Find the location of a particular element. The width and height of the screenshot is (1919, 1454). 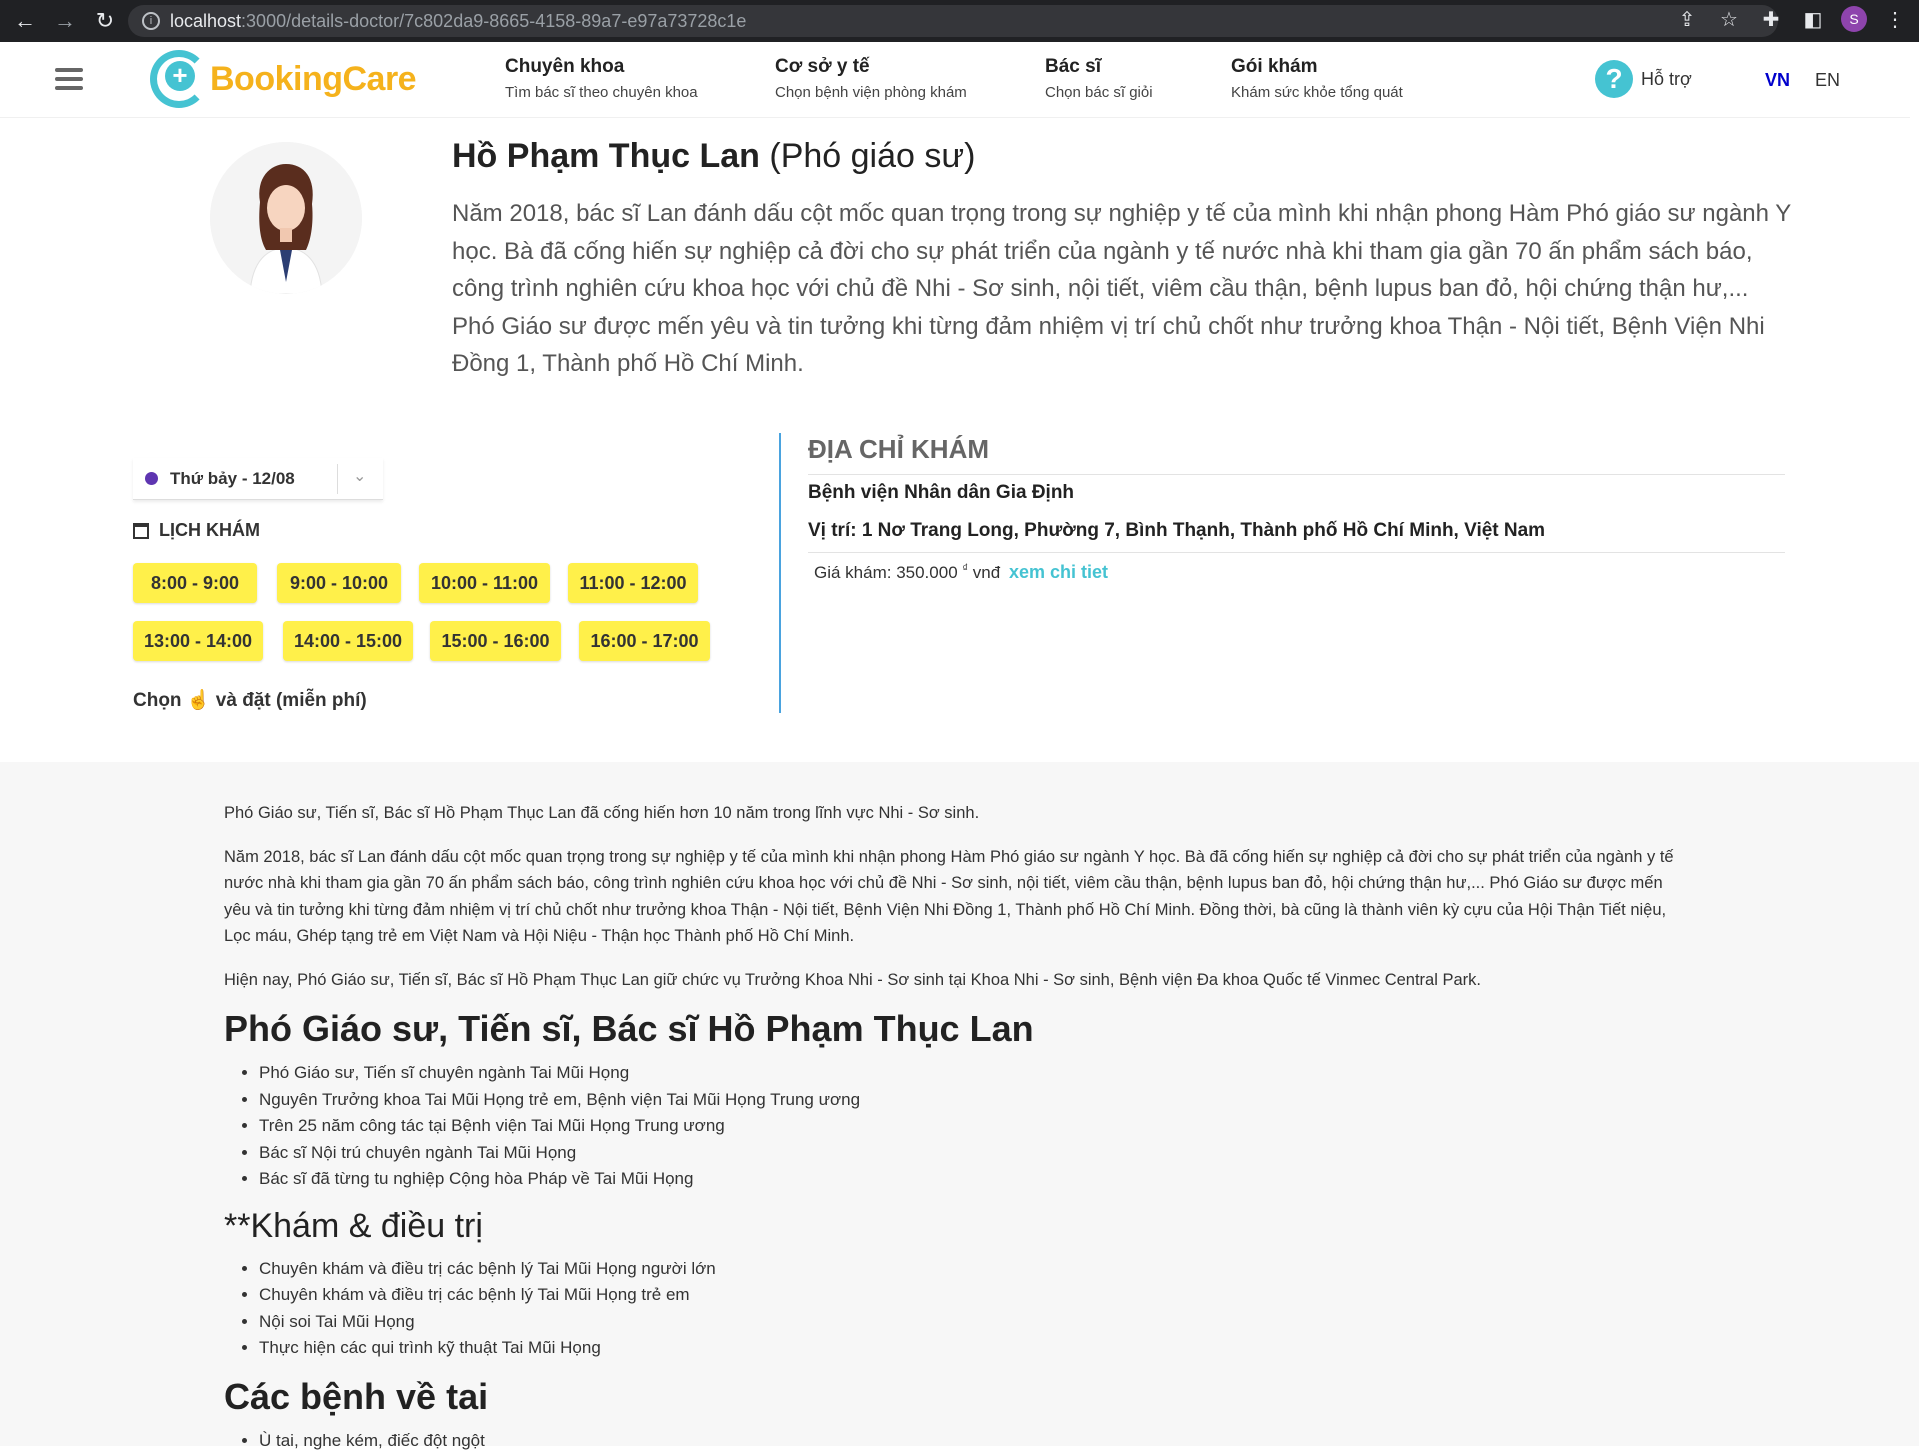

detail-list: Ù tai, nghe kém, điếc đột ngột is located at coordinates (974, 1441).